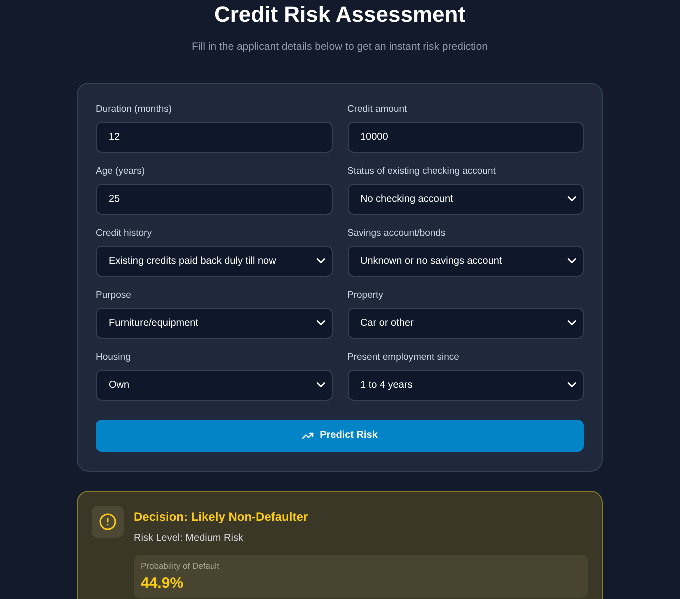  Describe the element at coordinates (121, 172) in the screenshot. I see `field-label: Age (years)` at that location.